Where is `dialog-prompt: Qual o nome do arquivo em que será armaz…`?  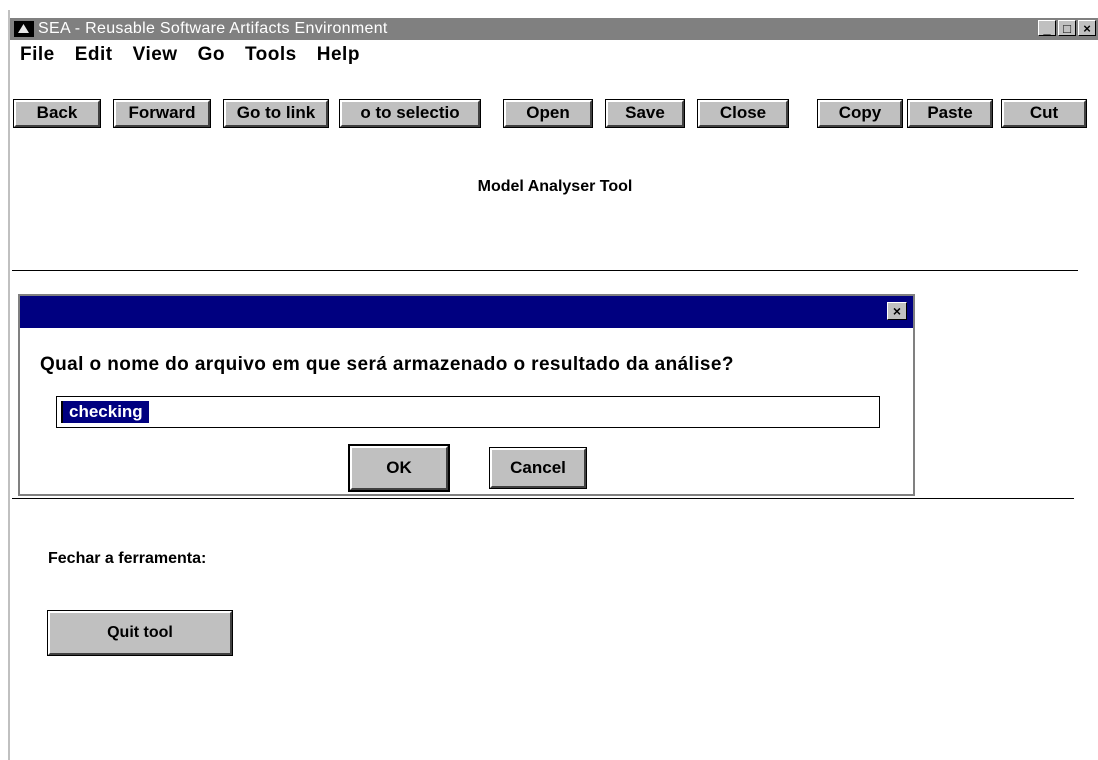
dialog-prompt: Qual o nome do arquivo em que será armaz… is located at coordinates (387, 364).